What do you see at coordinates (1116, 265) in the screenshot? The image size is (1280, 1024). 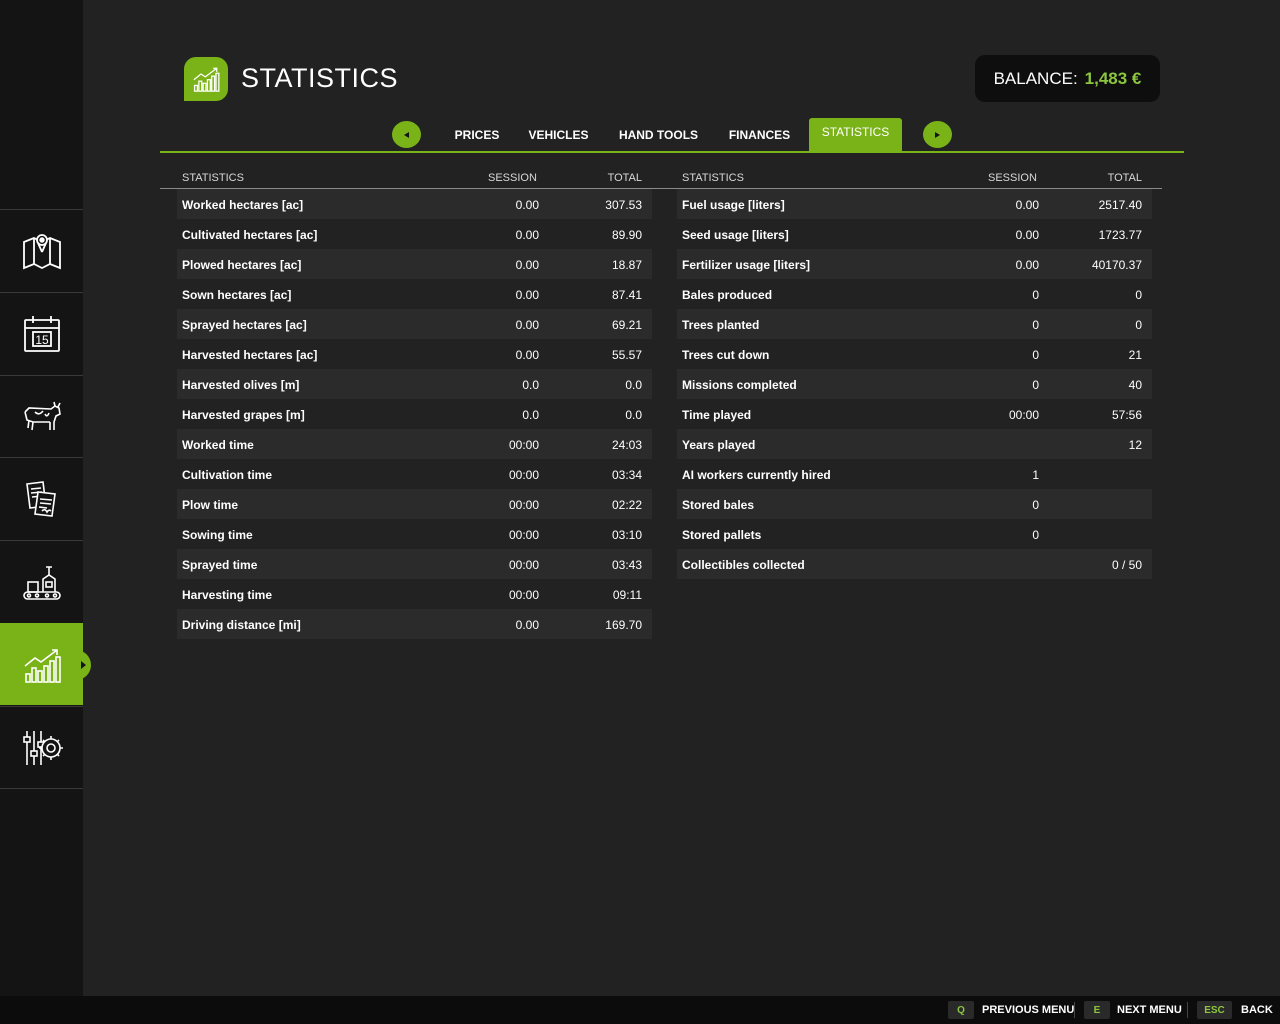 I see `stat-total-value: 40170.37` at bounding box center [1116, 265].